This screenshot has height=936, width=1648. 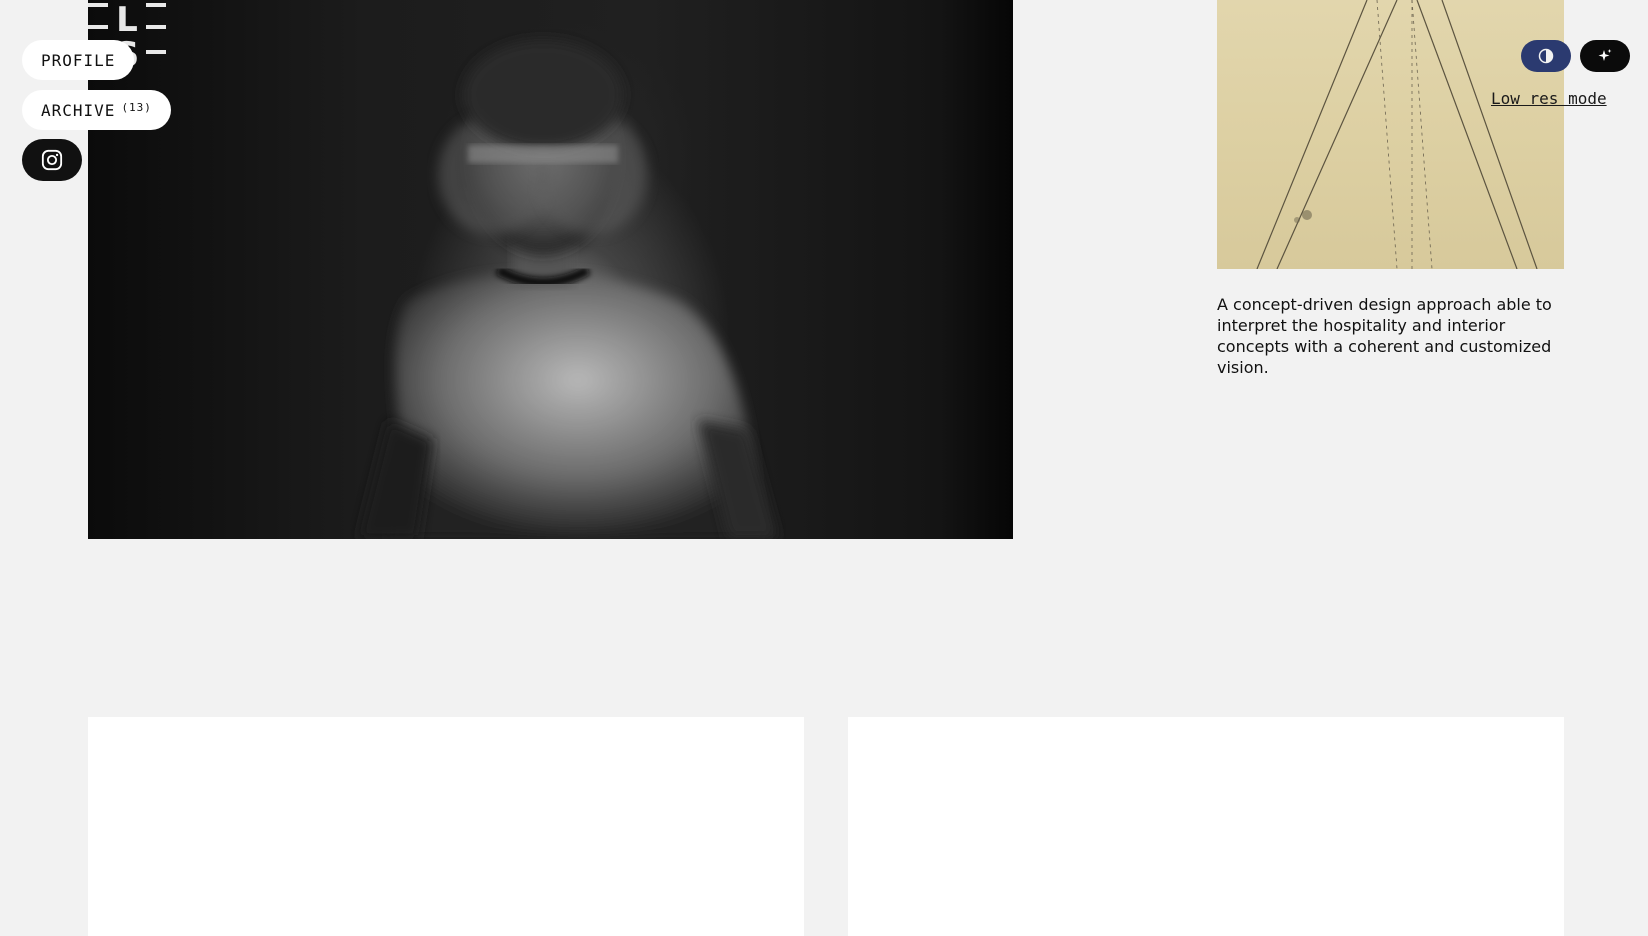 I want to click on profile-button: PROFILE, so click(x=78, y=60).